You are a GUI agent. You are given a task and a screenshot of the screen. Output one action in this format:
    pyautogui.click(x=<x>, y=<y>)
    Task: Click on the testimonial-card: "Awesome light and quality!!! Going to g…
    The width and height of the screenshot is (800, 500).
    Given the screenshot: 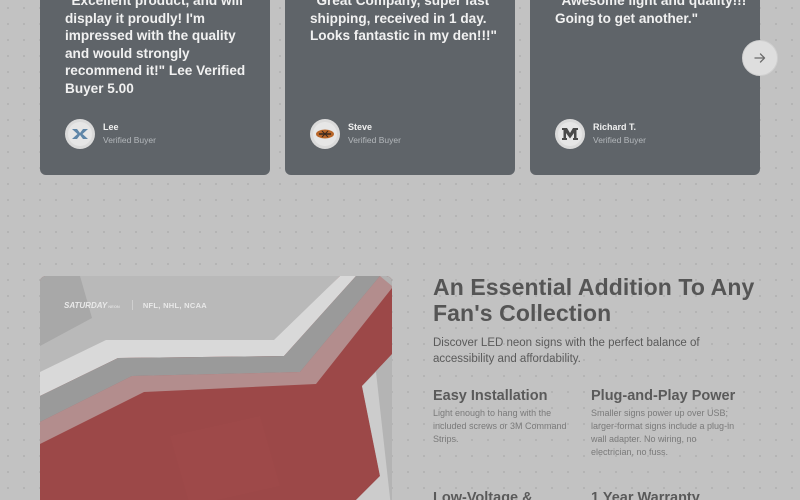 What is the action you would take?
    pyautogui.click(x=645, y=87)
    